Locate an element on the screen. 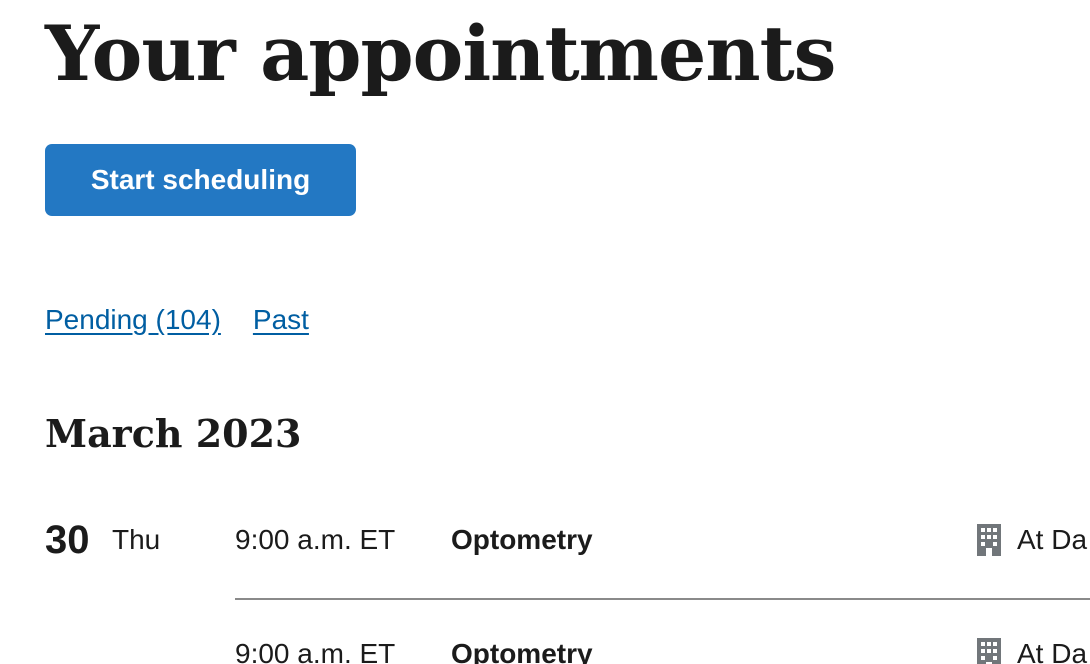 The width and height of the screenshot is (1090, 664). tab-pending: Pending (104) is located at coordinates (133, 320).